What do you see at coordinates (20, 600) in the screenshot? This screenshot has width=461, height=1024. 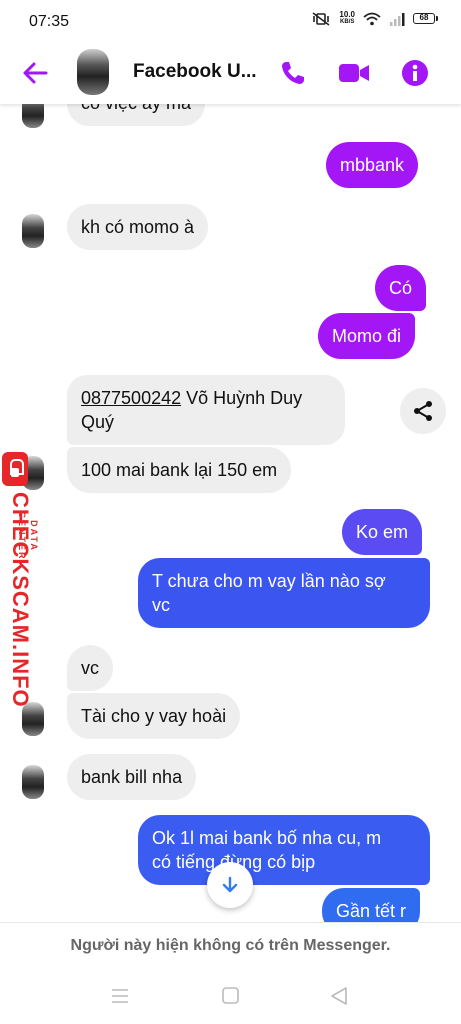 I see `watermark-main: CHECKSCAM.INFO` at bounding box center [20, 600].